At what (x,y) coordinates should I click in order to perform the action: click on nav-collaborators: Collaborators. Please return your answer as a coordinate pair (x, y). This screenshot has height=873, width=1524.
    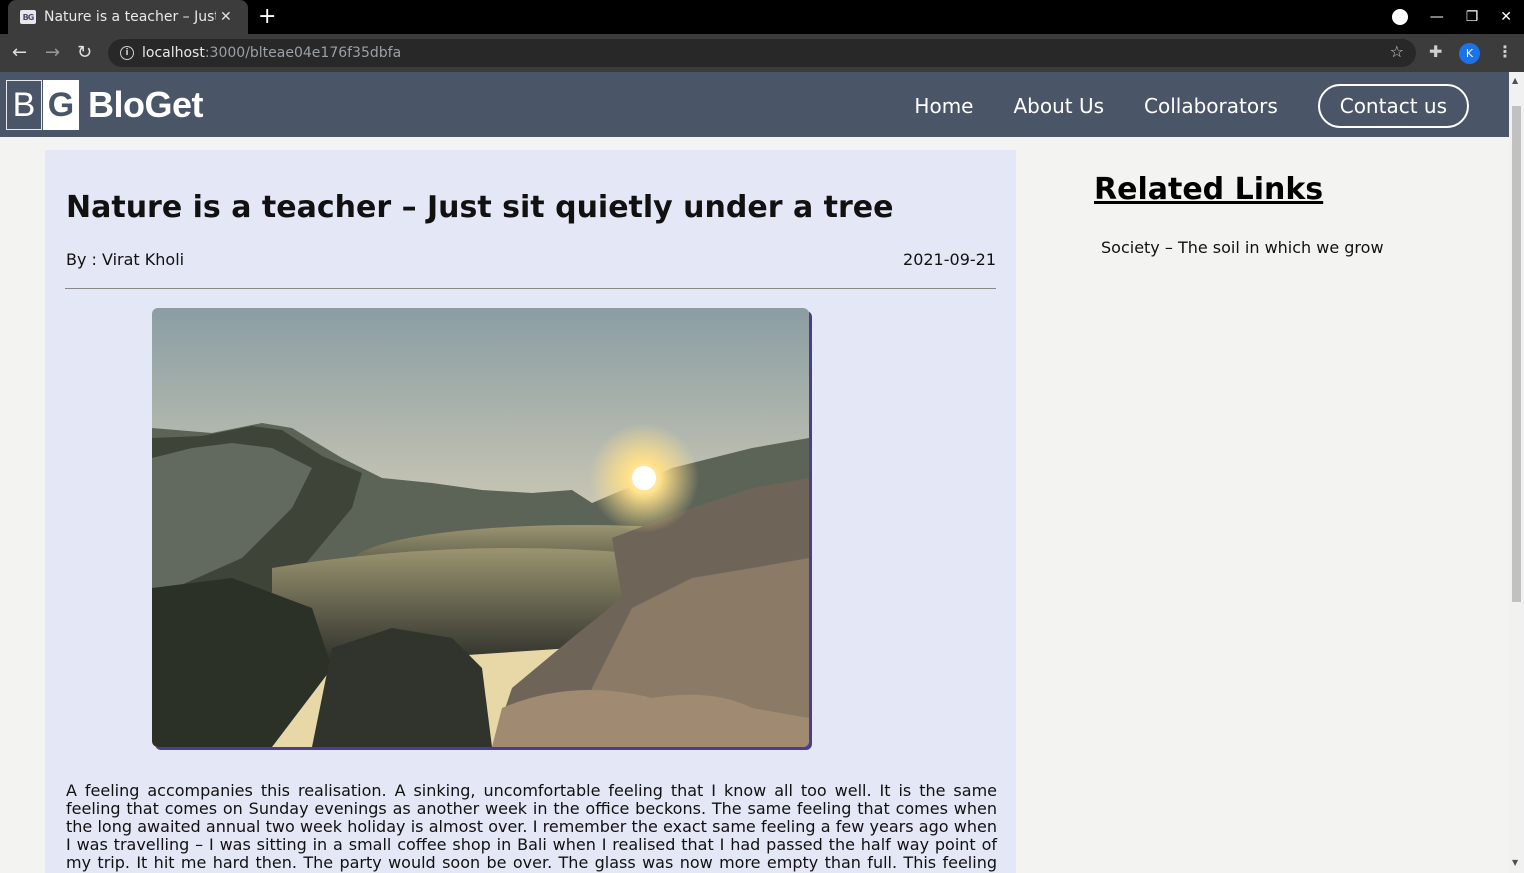
    Looking at the image, I should click on (1211, 106).